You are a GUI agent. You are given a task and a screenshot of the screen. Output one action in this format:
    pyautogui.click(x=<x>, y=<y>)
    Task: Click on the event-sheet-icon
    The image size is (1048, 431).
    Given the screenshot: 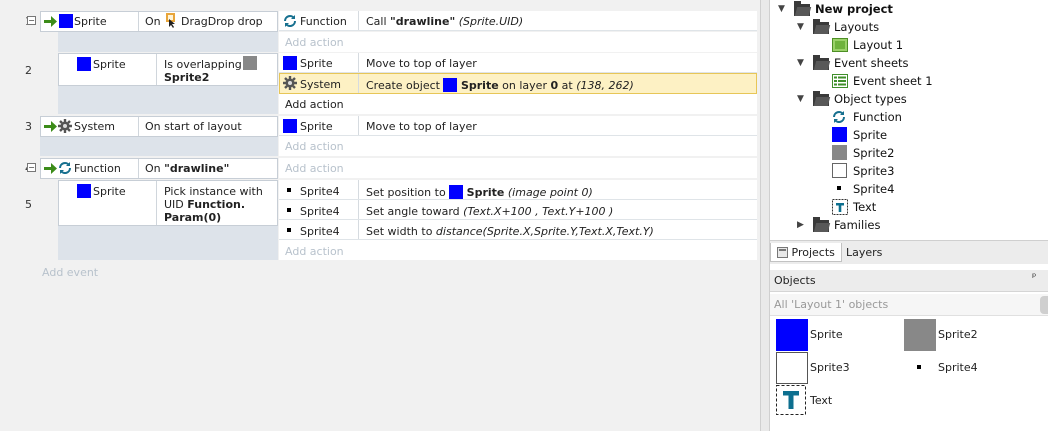 What is the action you would take?
    pyautogui.click(x=840, y=81)
    